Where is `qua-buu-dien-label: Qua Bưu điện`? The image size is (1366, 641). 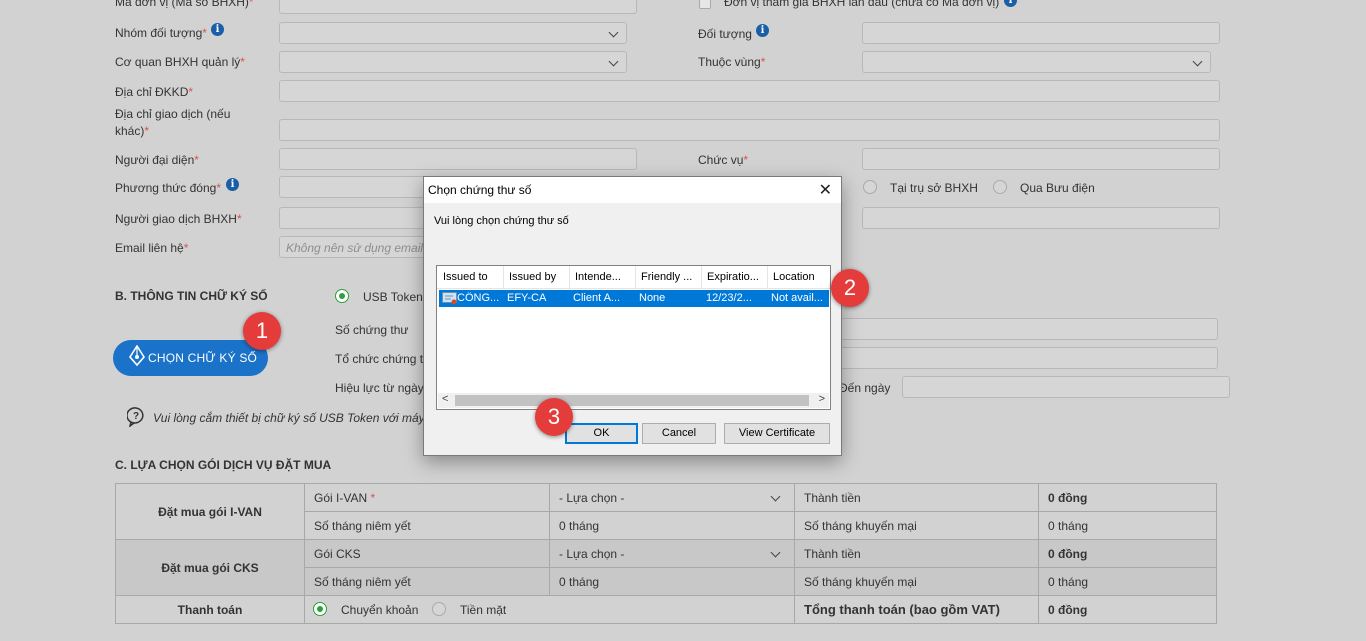
qua-buu-dien-label: Qua Bưu điện is located at coordinates (1057, 188).